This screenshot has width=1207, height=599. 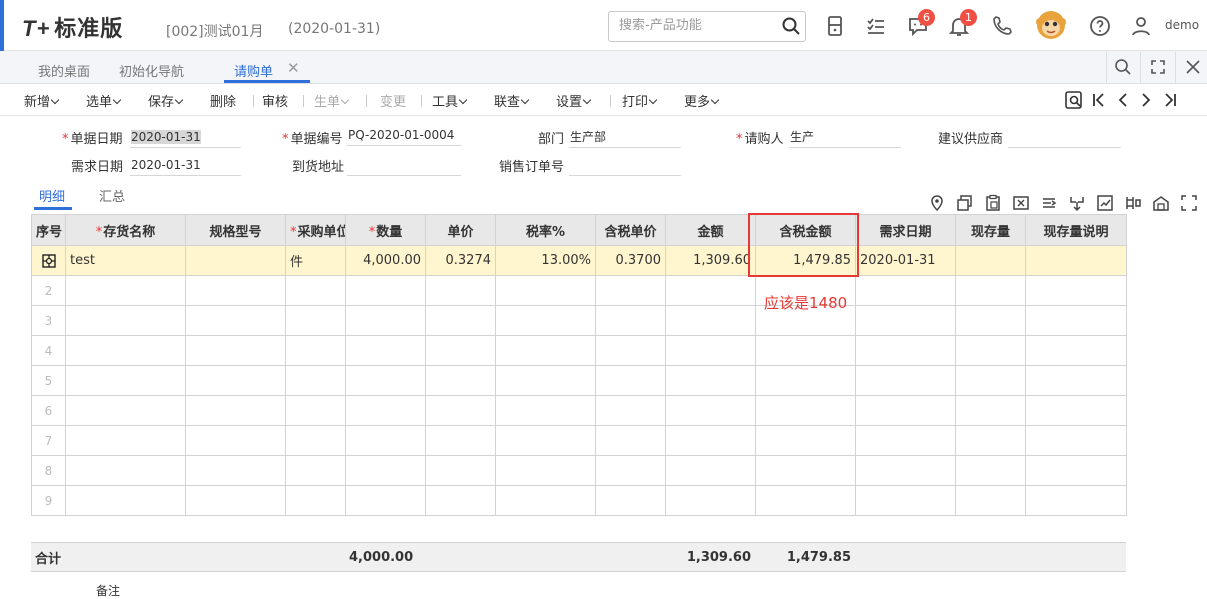 What do you see at coordinates (835, 26) in the screenshot?
I see `calculator-icon` at bounding box center [835, 26].